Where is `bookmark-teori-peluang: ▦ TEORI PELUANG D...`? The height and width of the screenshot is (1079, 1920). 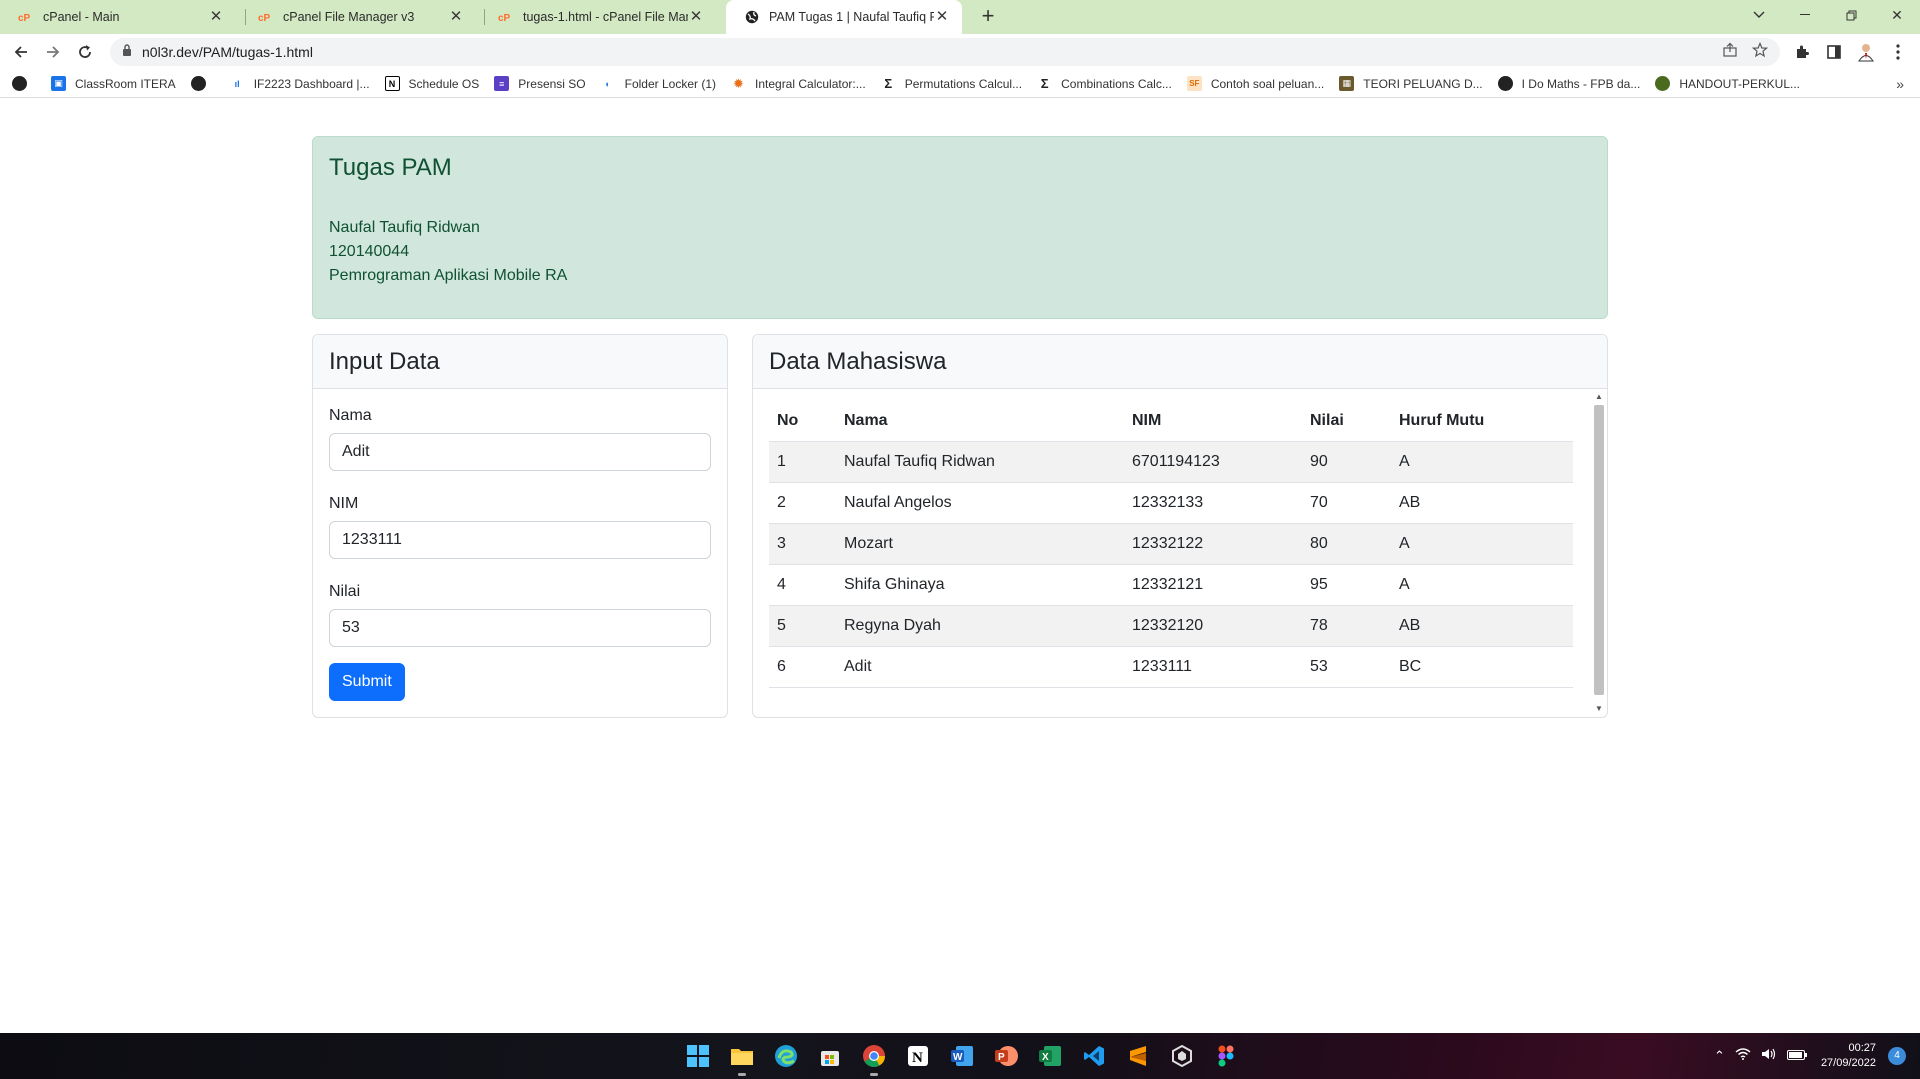 bookmark-teori-peluang: ▦ TEORI PELUANG D... is located at coordinates (1411, 83).